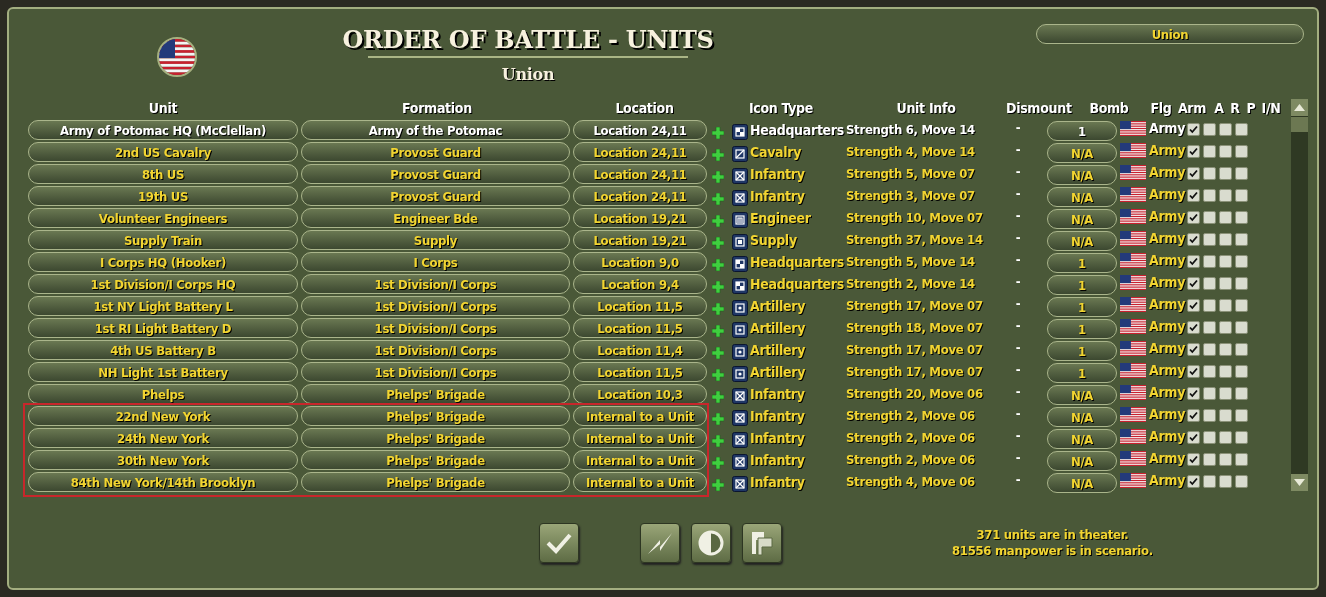 This screenshot has height=597, width=1326. I want to click on unit-button: 1st Division/I Corps HQ, so click(163, 284).